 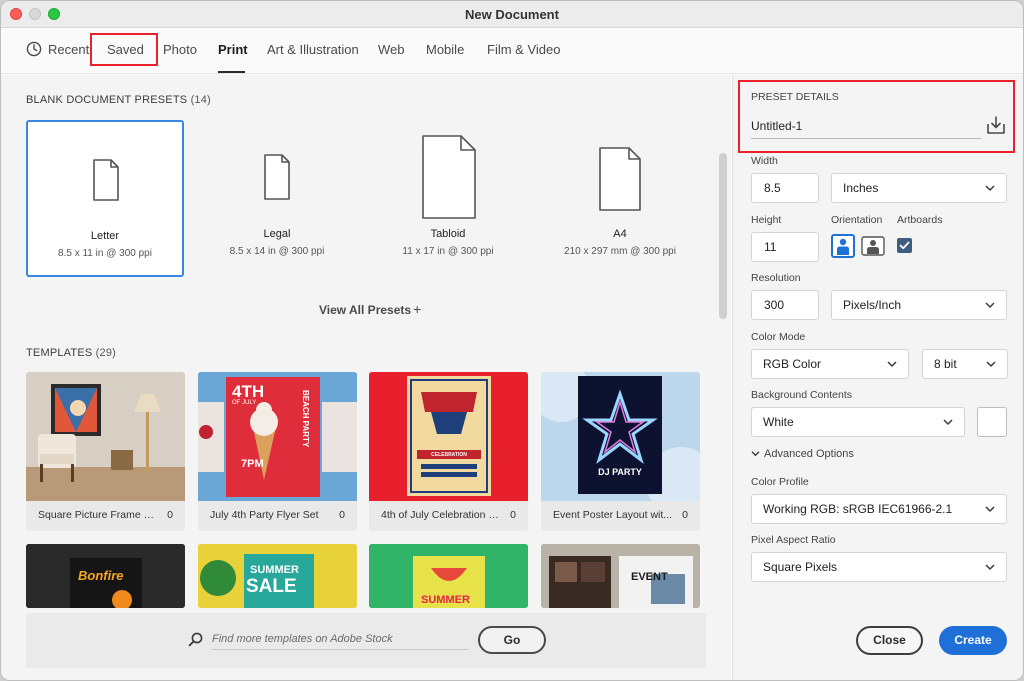 I want to click on create-button: Create, so click(x=973, y=640).